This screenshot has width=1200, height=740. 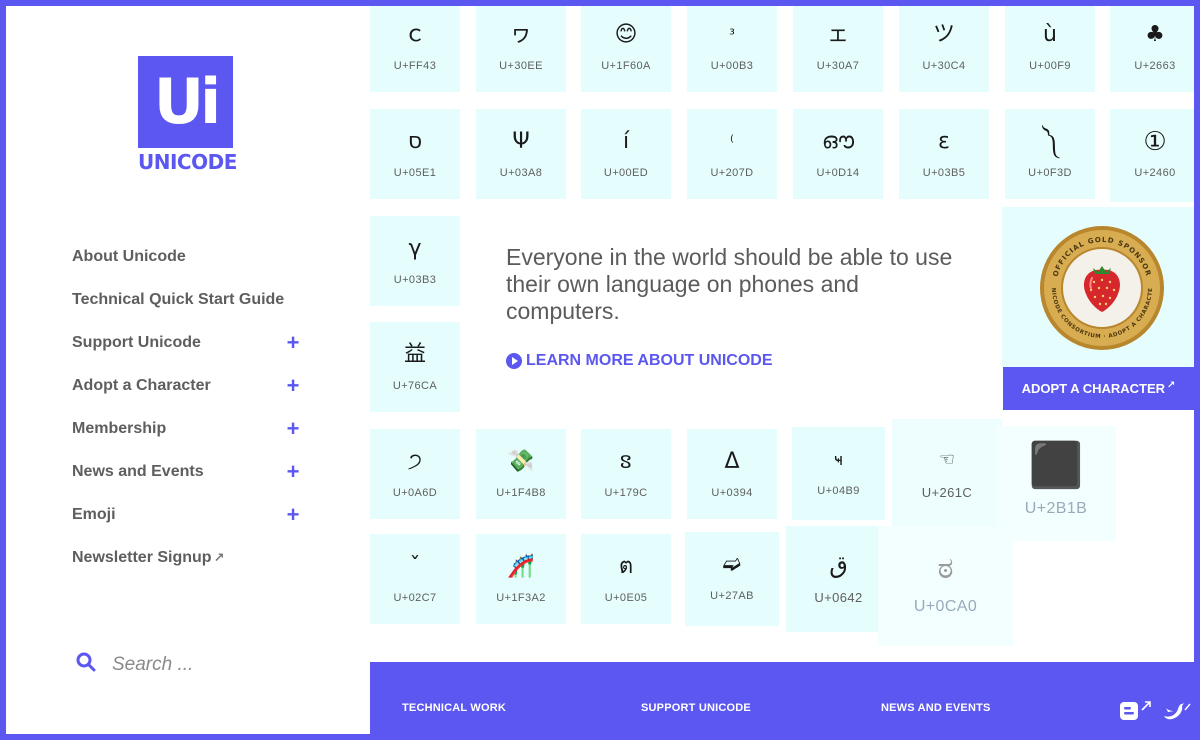 I want to click on blogger-icon, so click(x=1137, y=713).